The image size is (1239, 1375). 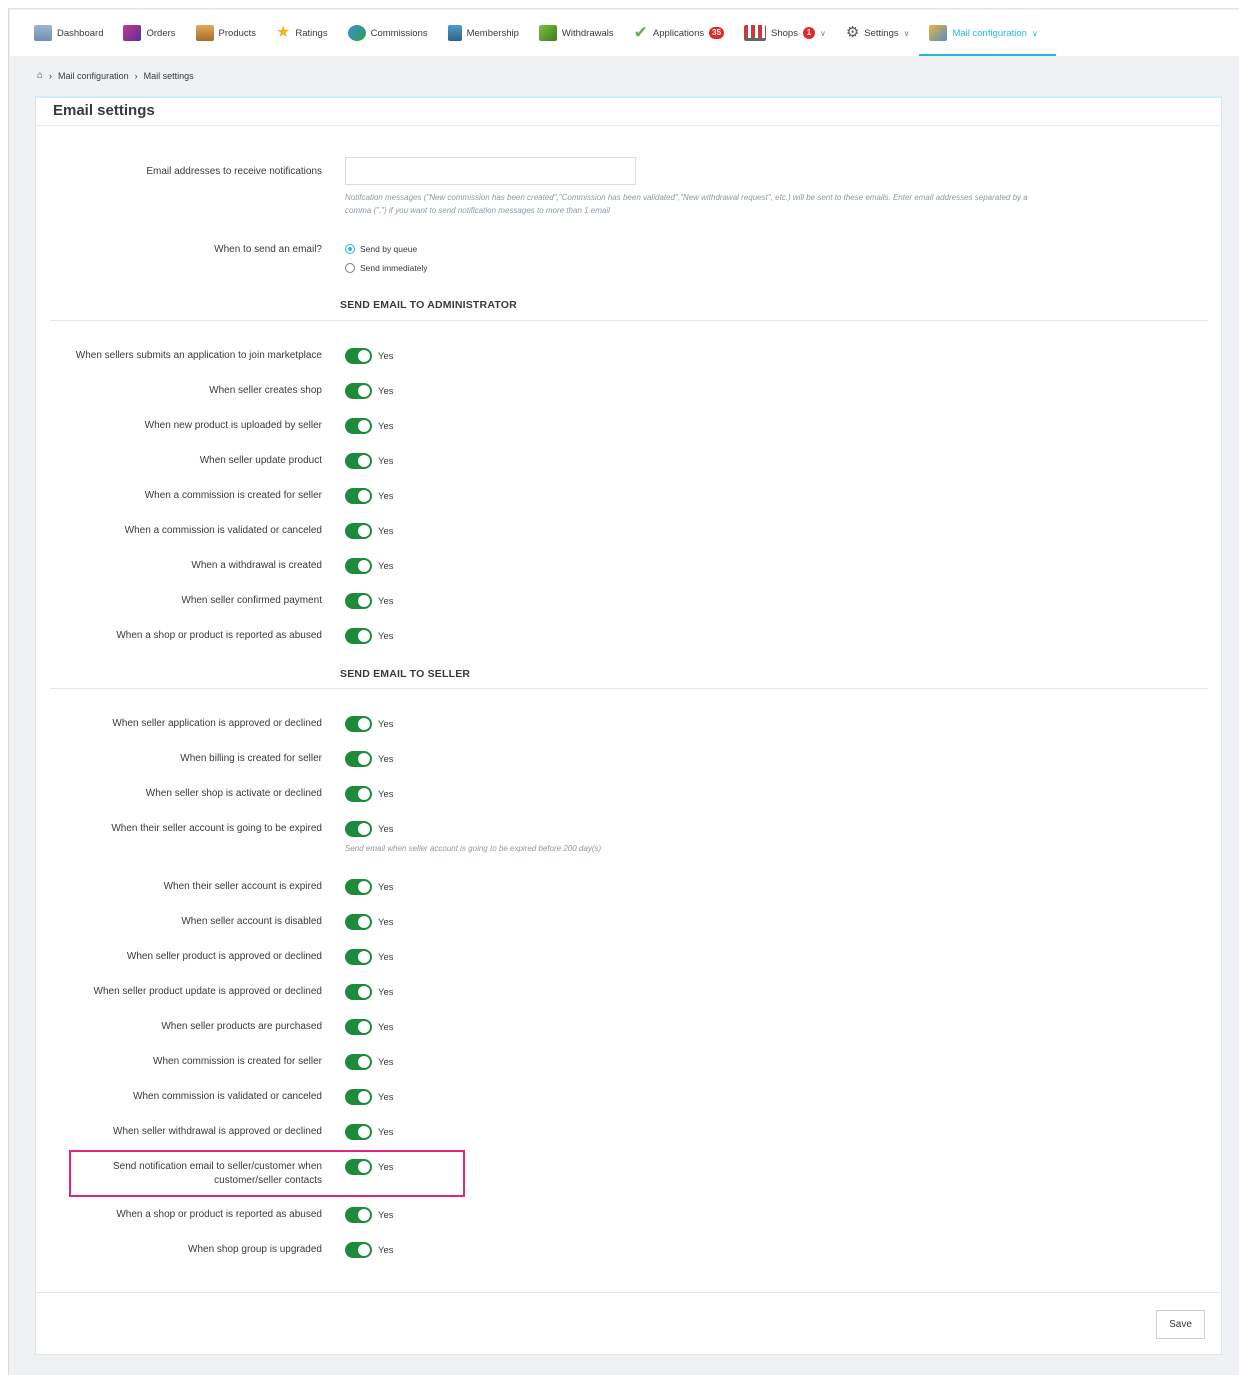 What do you see at coordinates (878, 33) in the screenshot?
I see `nav-settings: ⚙ Settings ∨` at bounding box center [878, 33].